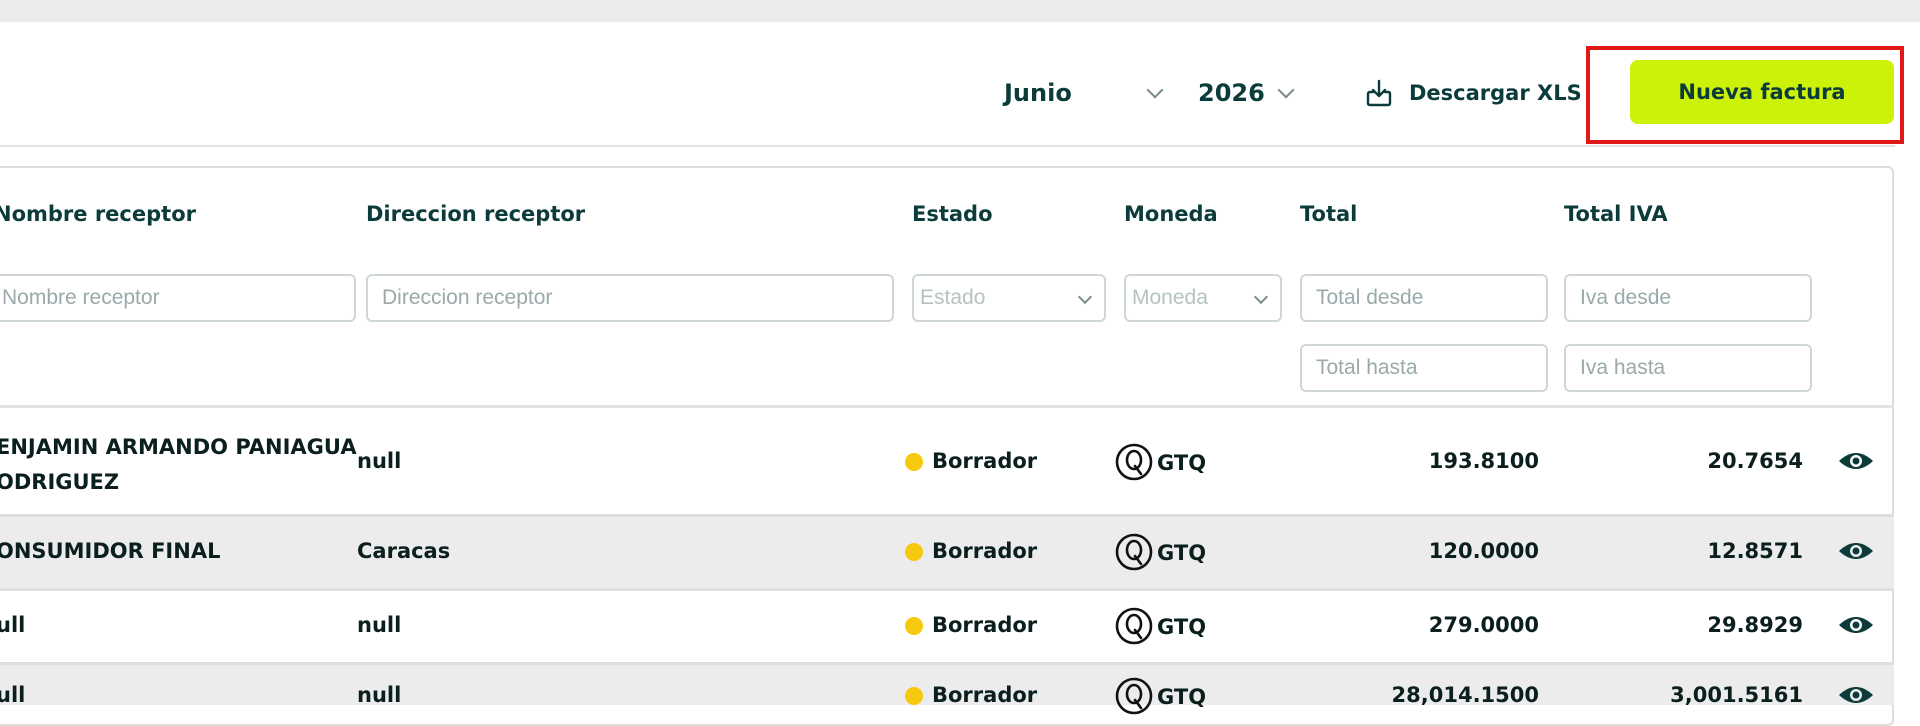  What do you see at coordinates (1755, 461) in the screenshot?
I see `total-iva-cell: 20.7654` at bounding box center [1755, 461].